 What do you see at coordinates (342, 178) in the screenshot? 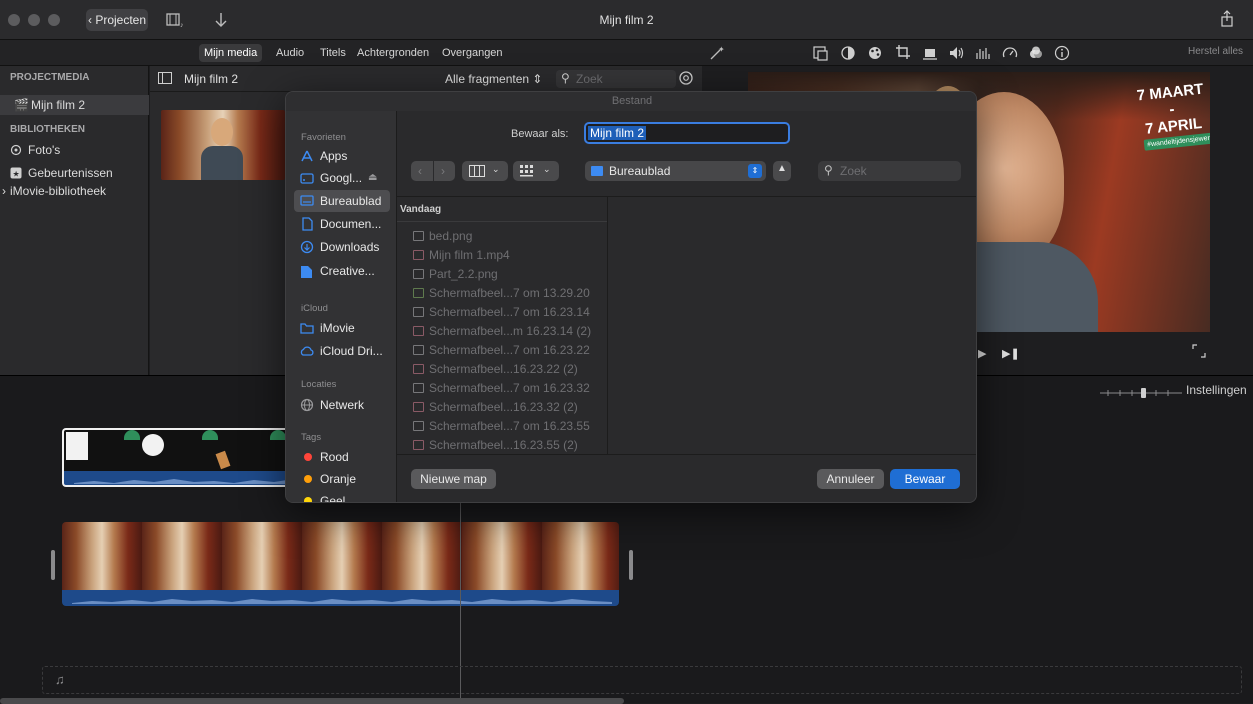
I see `sidebar-item-google-drive: Googl... ⏏` at bounding box center [342, 178].